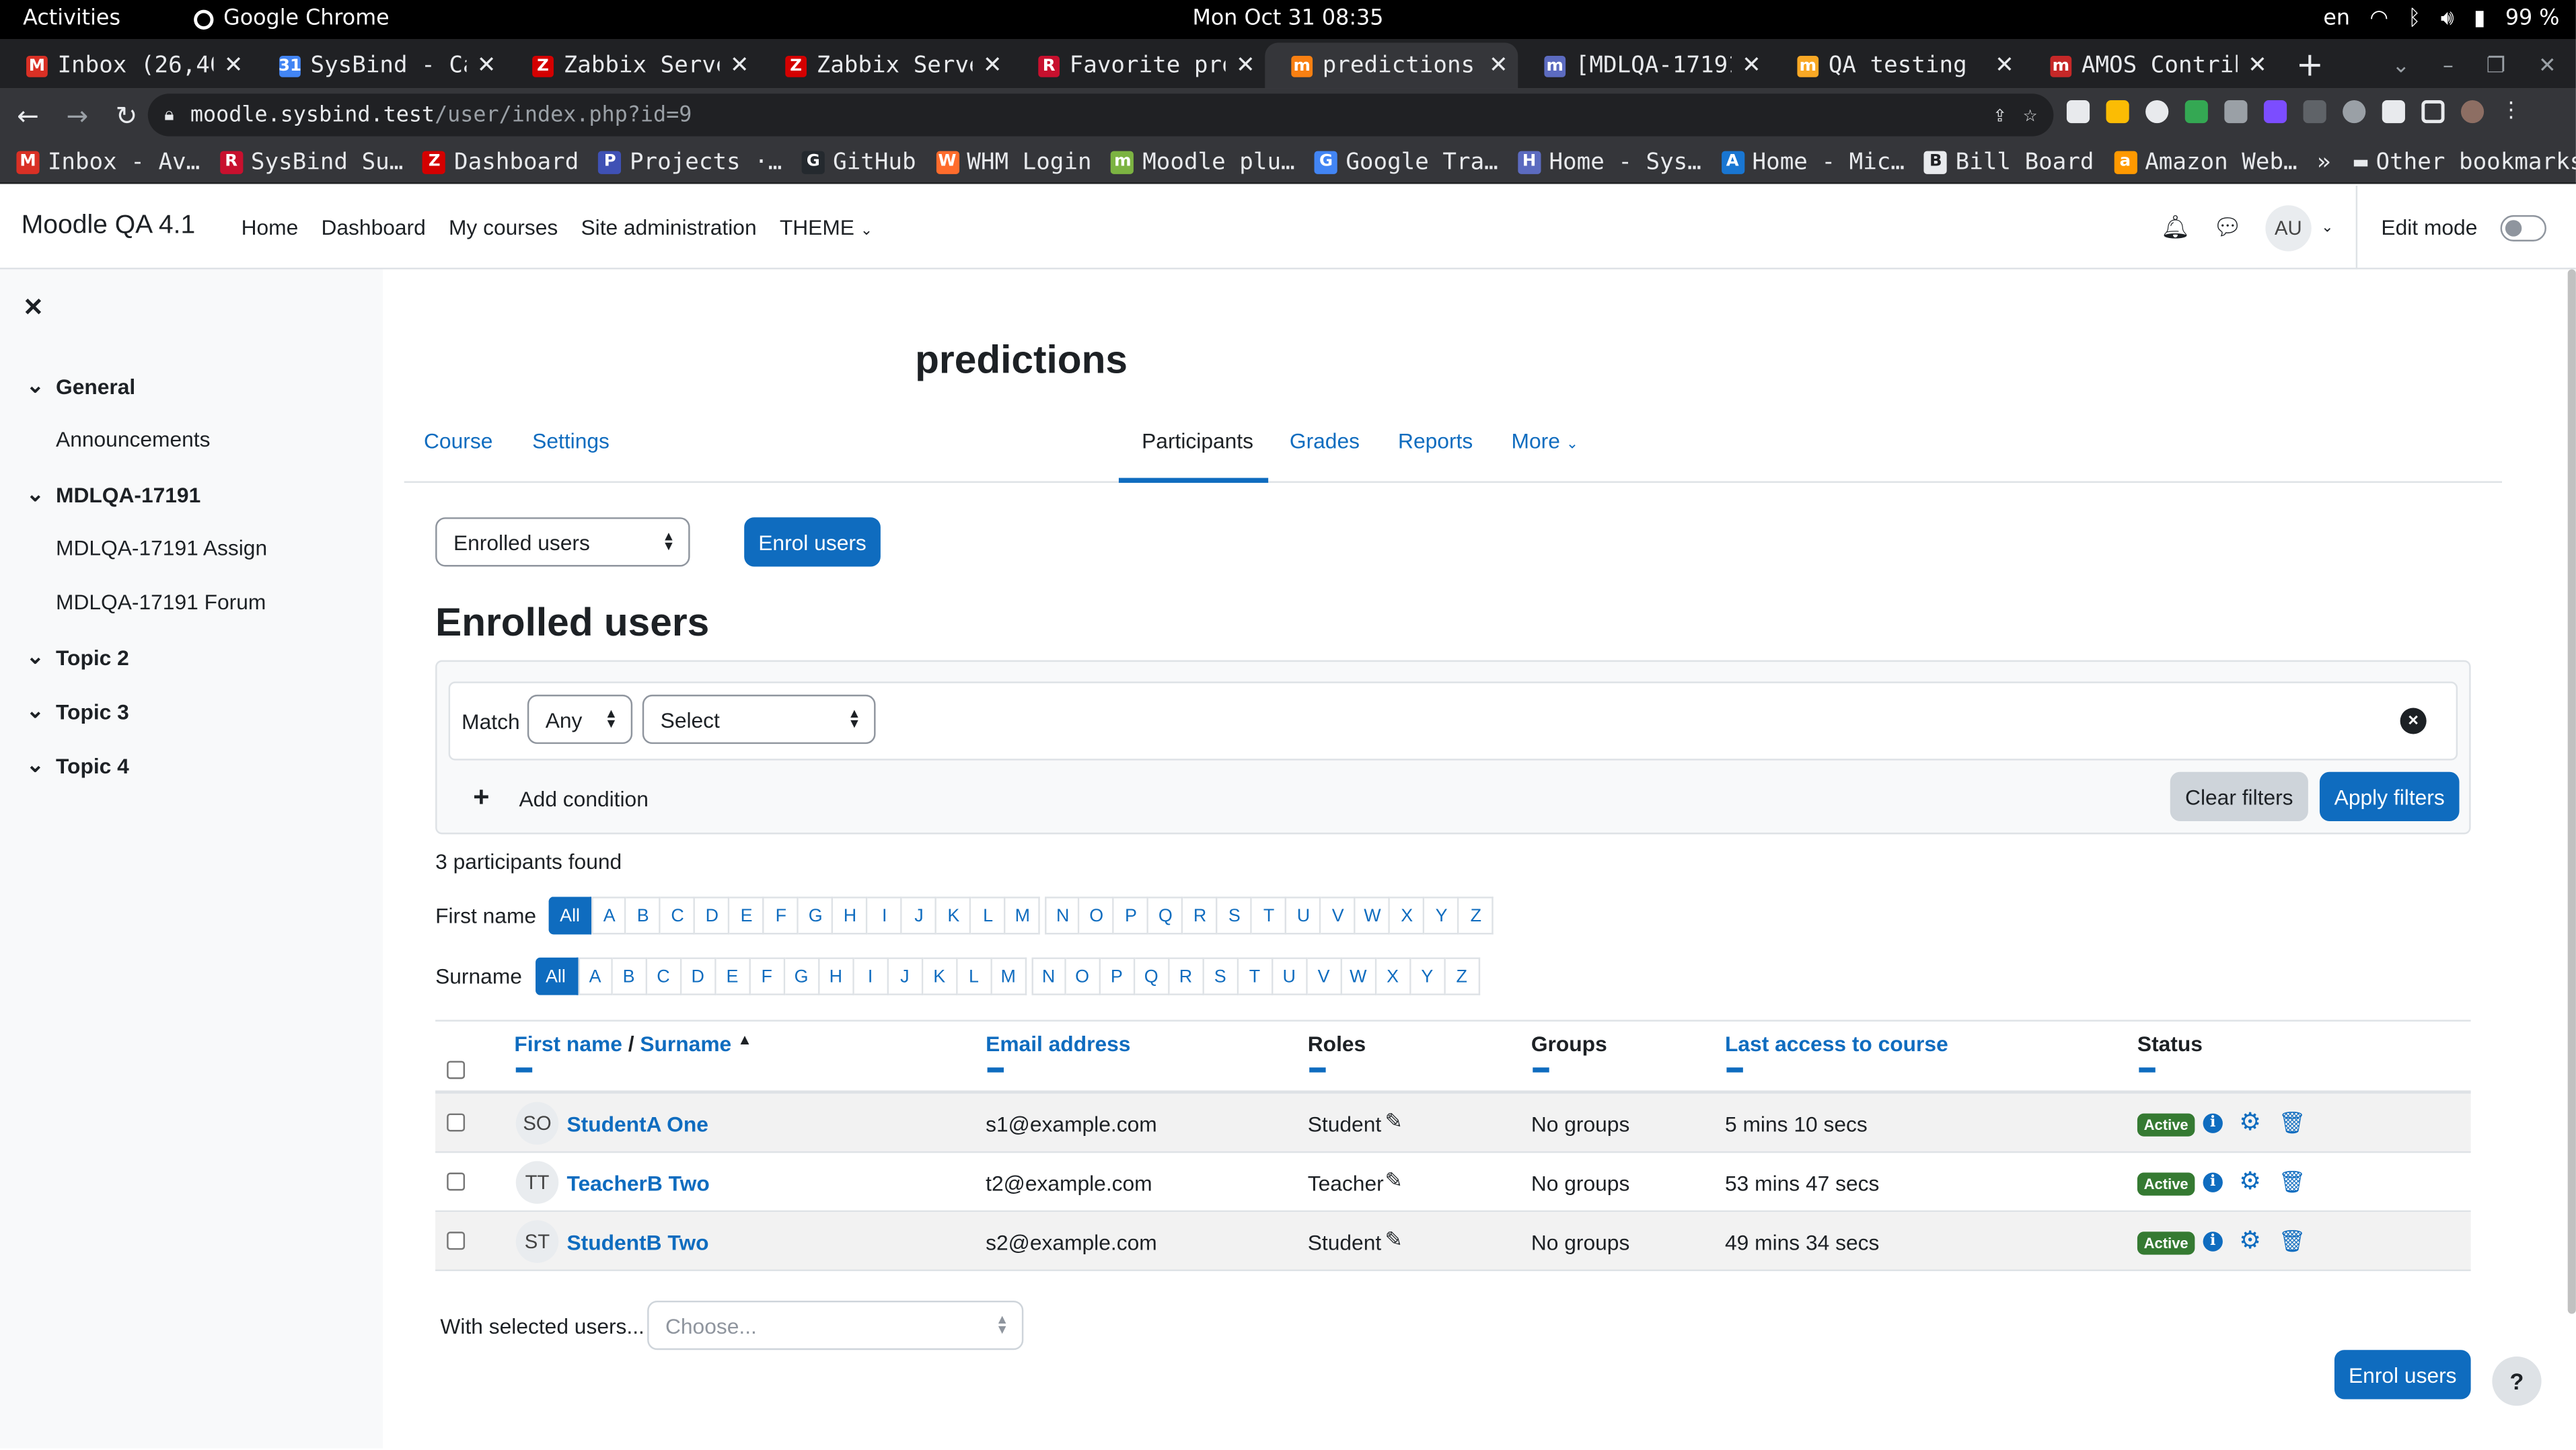 The height and width of the screenshot is (1450, 2576). Describe the element at coordinates (685, 1044) in the screenshot. I see `sort-surname-link: Surname` at that location.